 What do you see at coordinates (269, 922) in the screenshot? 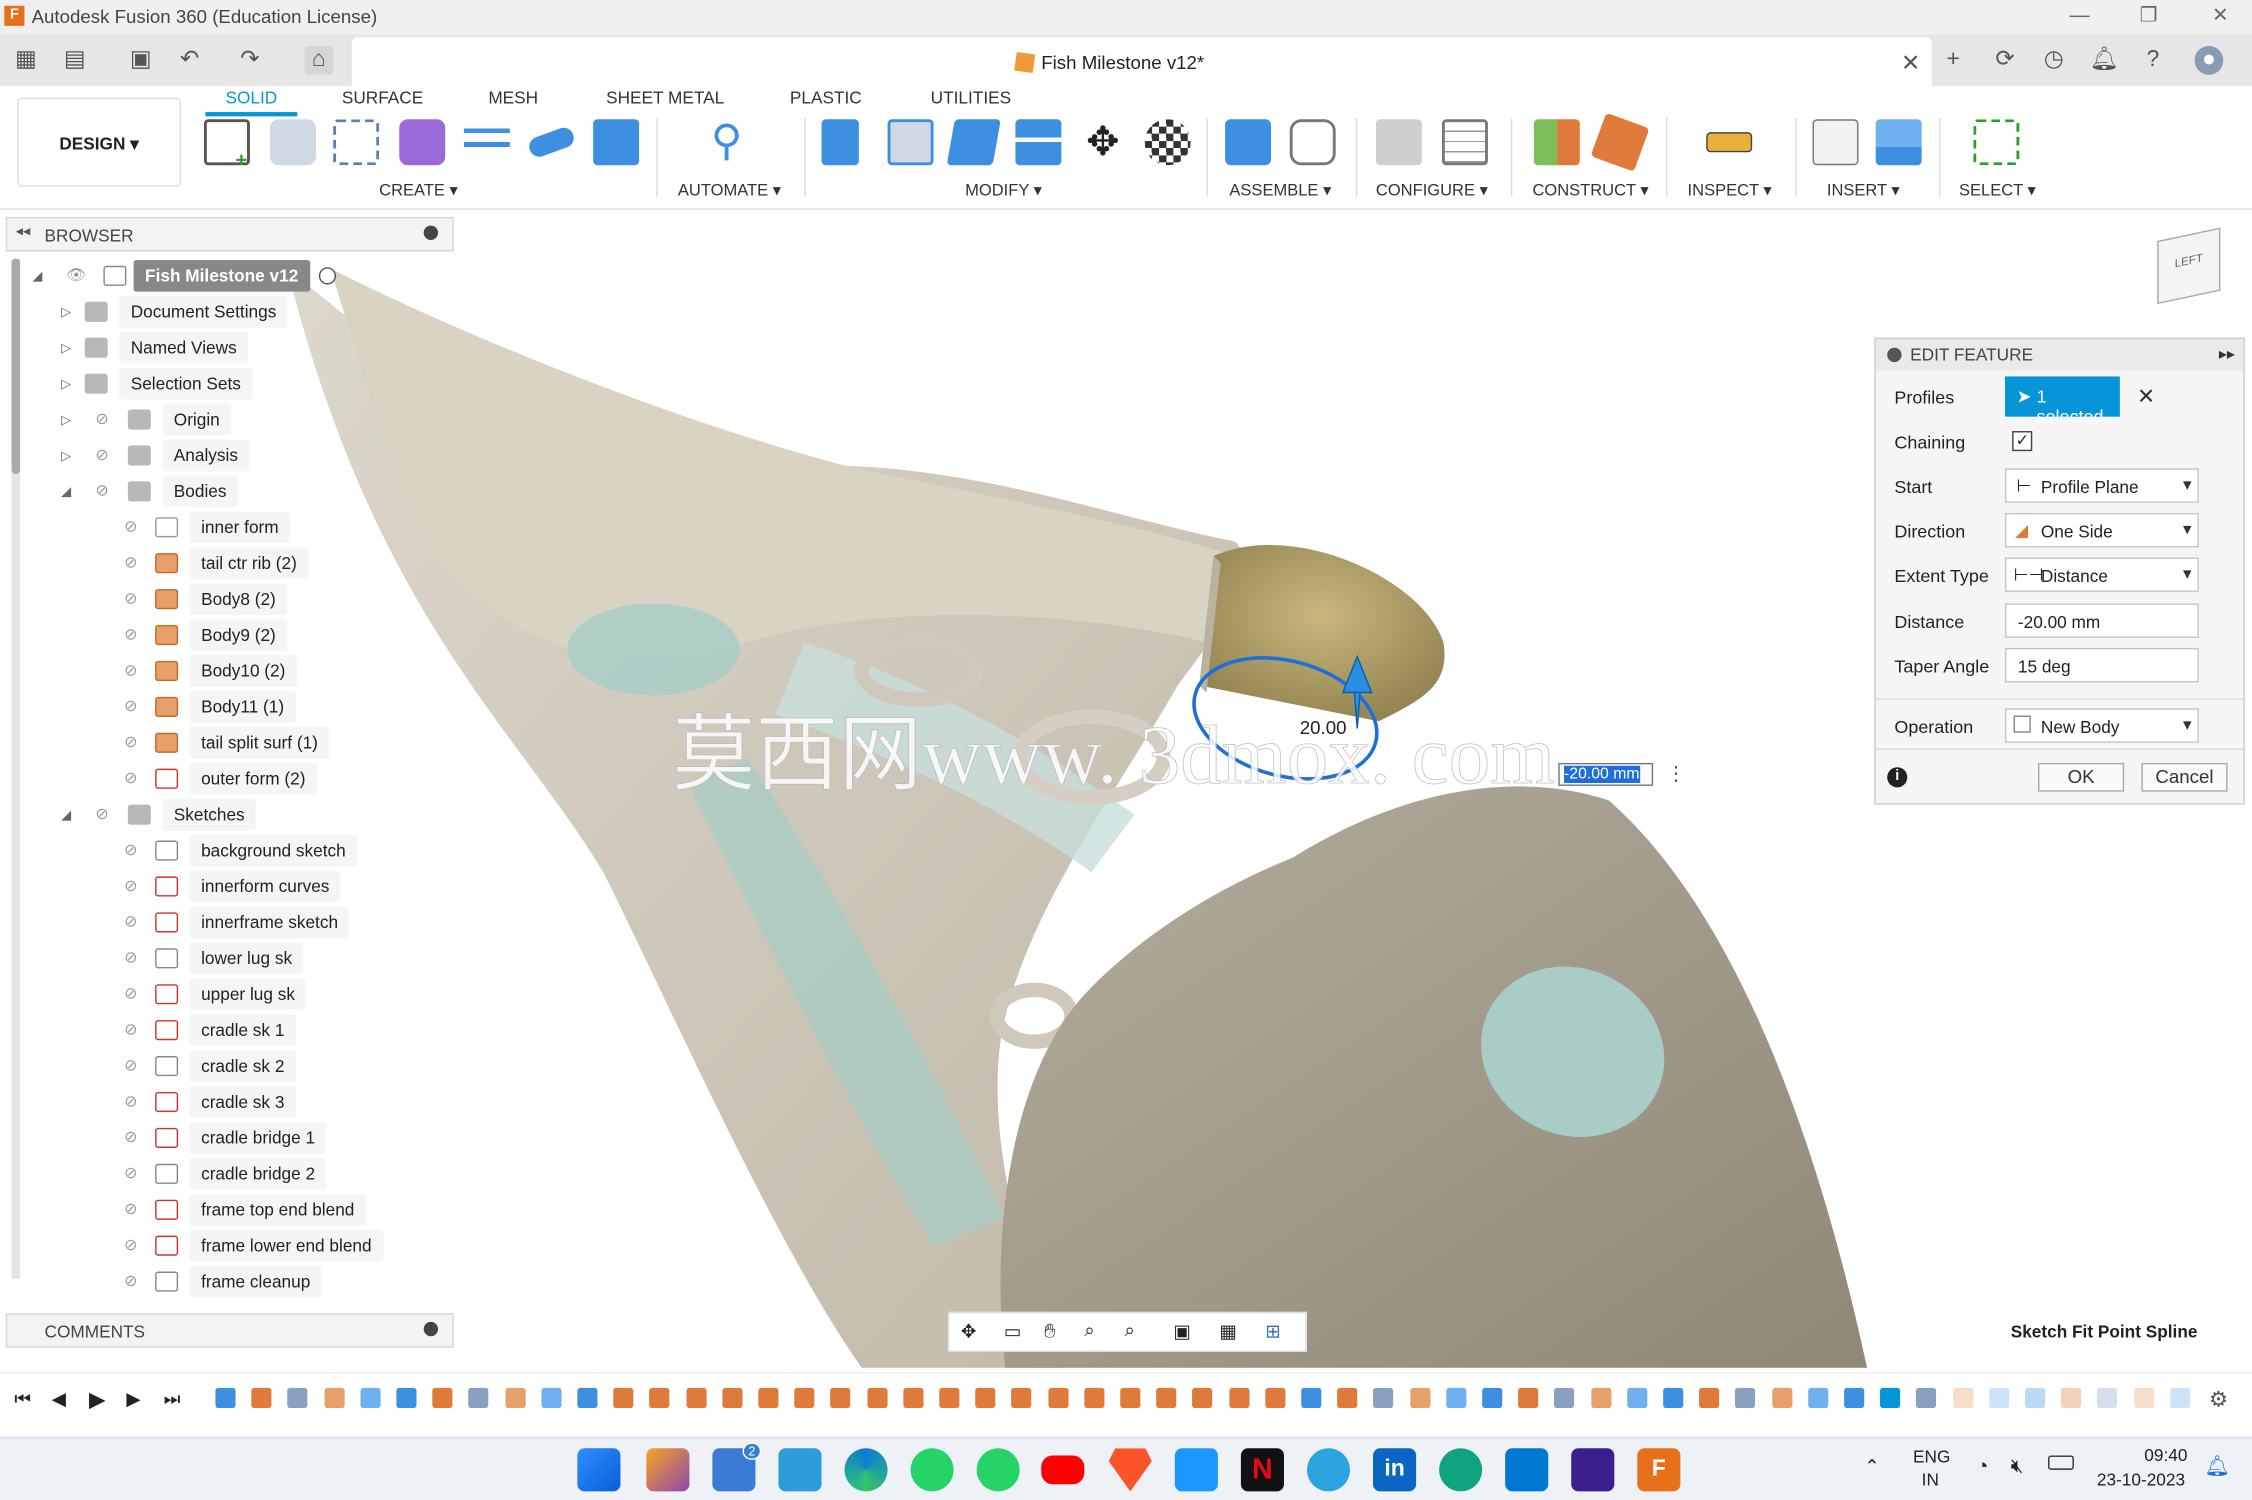
I see `sketch-item-2: innerframe sketch` at bounding box center [269, 922].